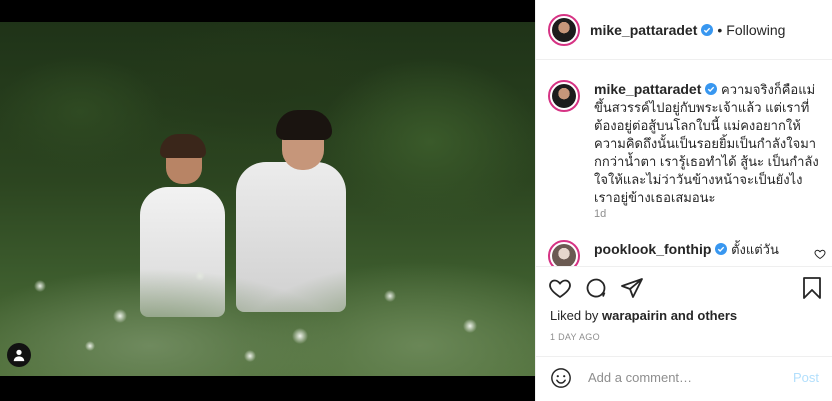 The height and width of the screenshot is (401, 832). Describe the element at coordinates (755, 249) in the screenshot. I see `comment-text: ตั้งแต่วัน` at that location.